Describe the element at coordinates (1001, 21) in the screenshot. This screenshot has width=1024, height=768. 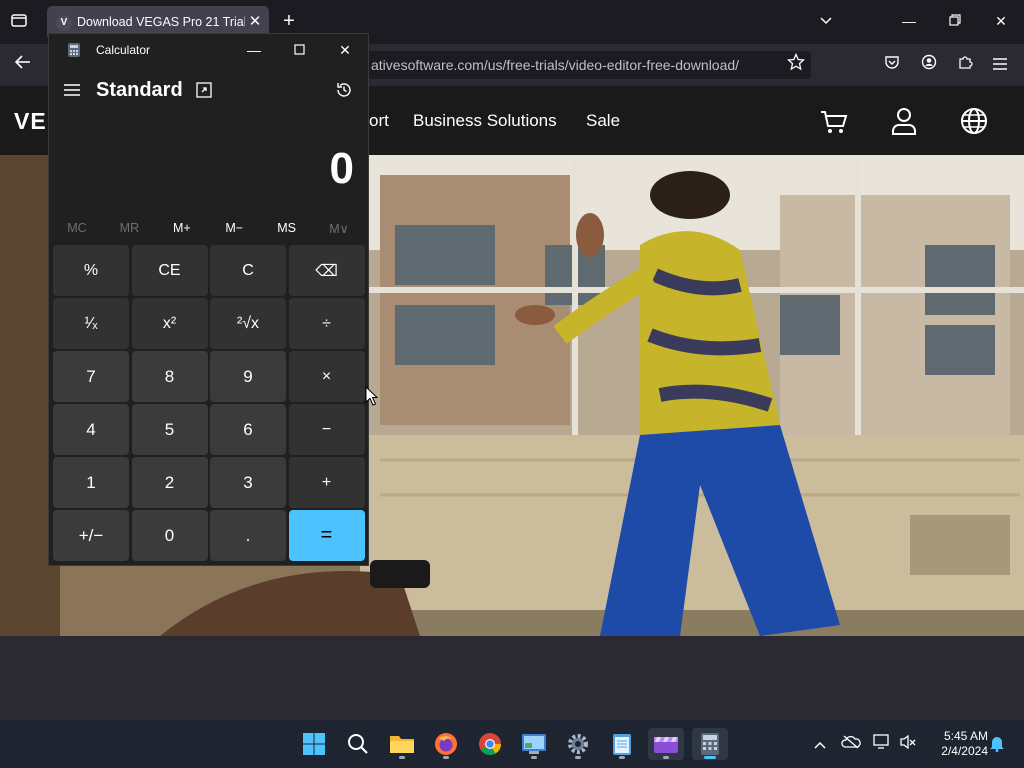
I see `close-window-icon: ✕` at that location.